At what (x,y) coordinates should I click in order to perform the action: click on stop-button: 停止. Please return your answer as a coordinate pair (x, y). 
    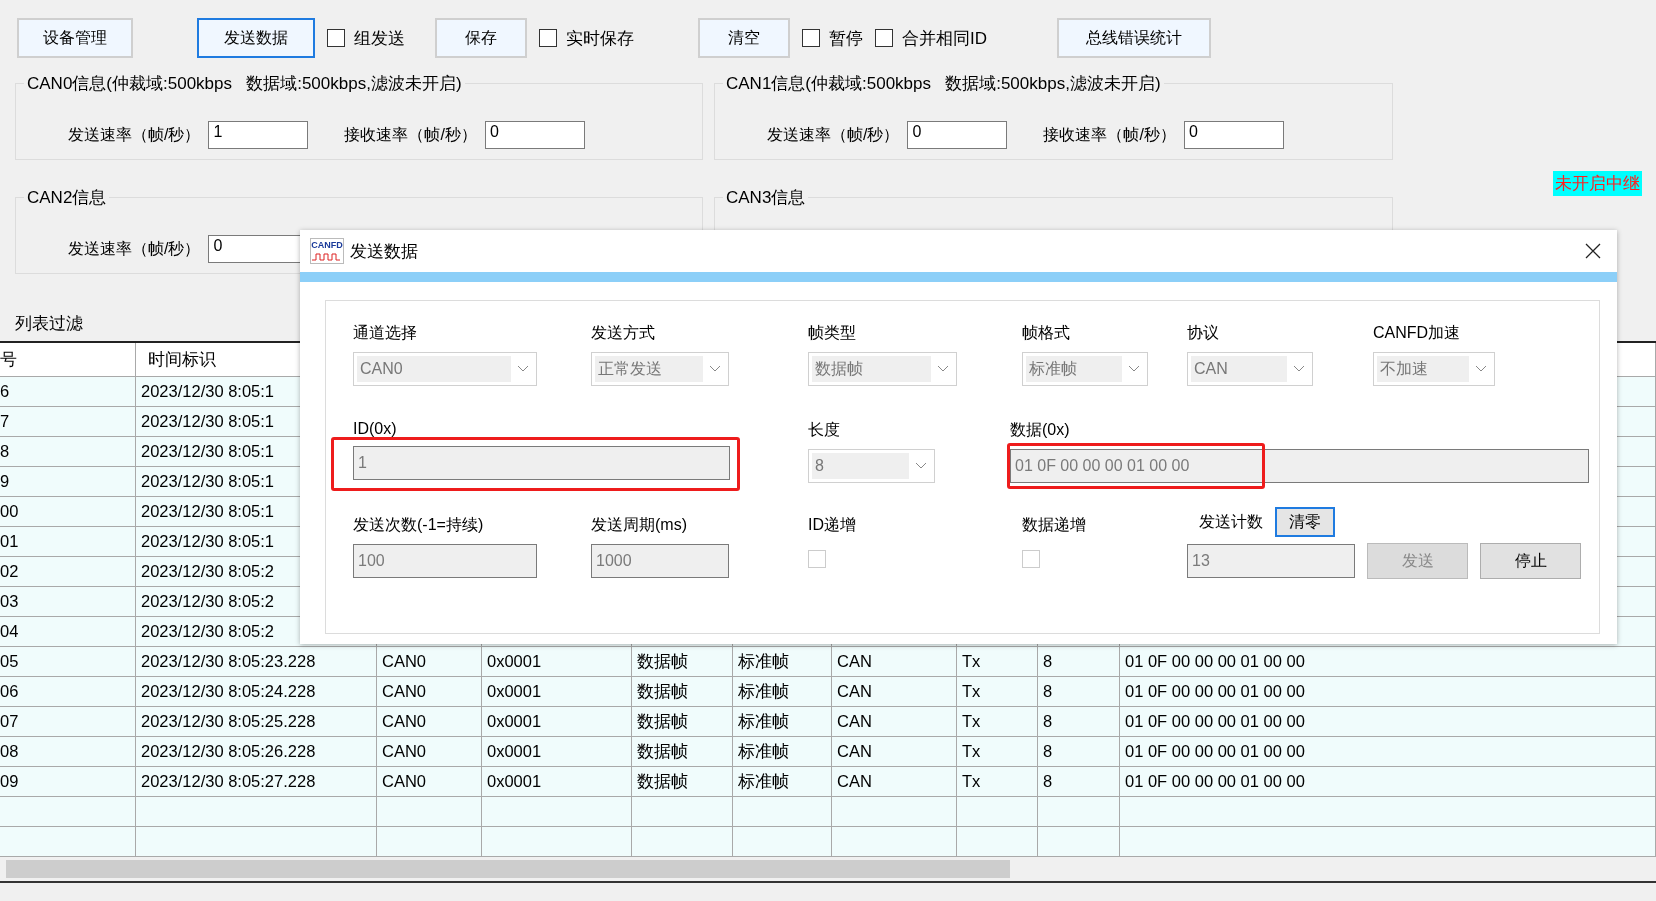
    Looking at the image, I should click on (1530, 561).